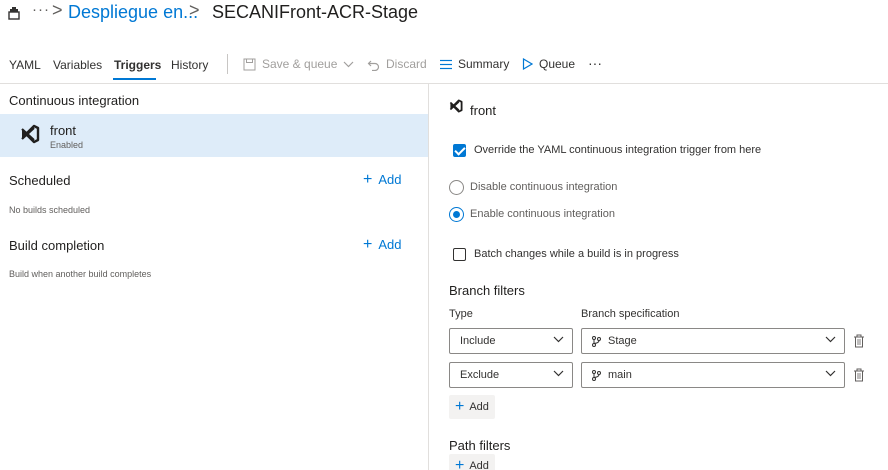 This screenshot has width=888, height=470. I want to click on toolbar-divider, so click(227, 64).